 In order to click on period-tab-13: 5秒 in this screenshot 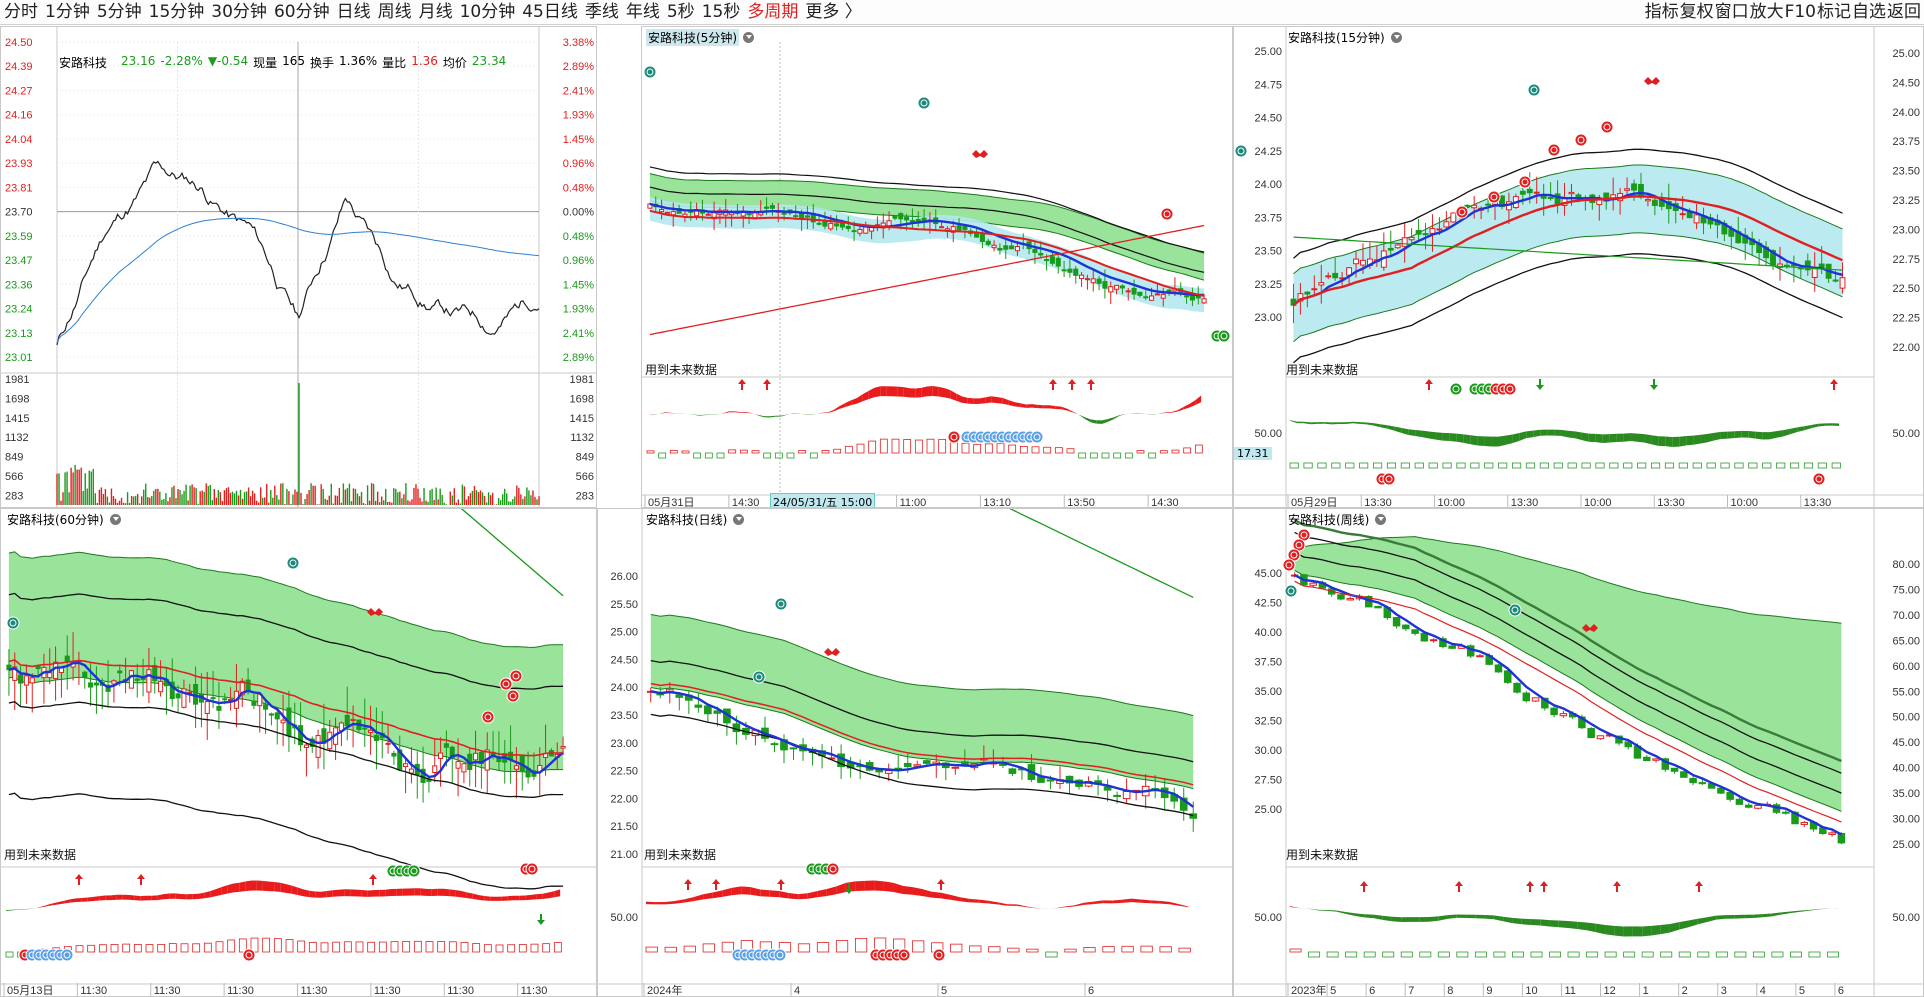, I will do `click(681, 12)`.